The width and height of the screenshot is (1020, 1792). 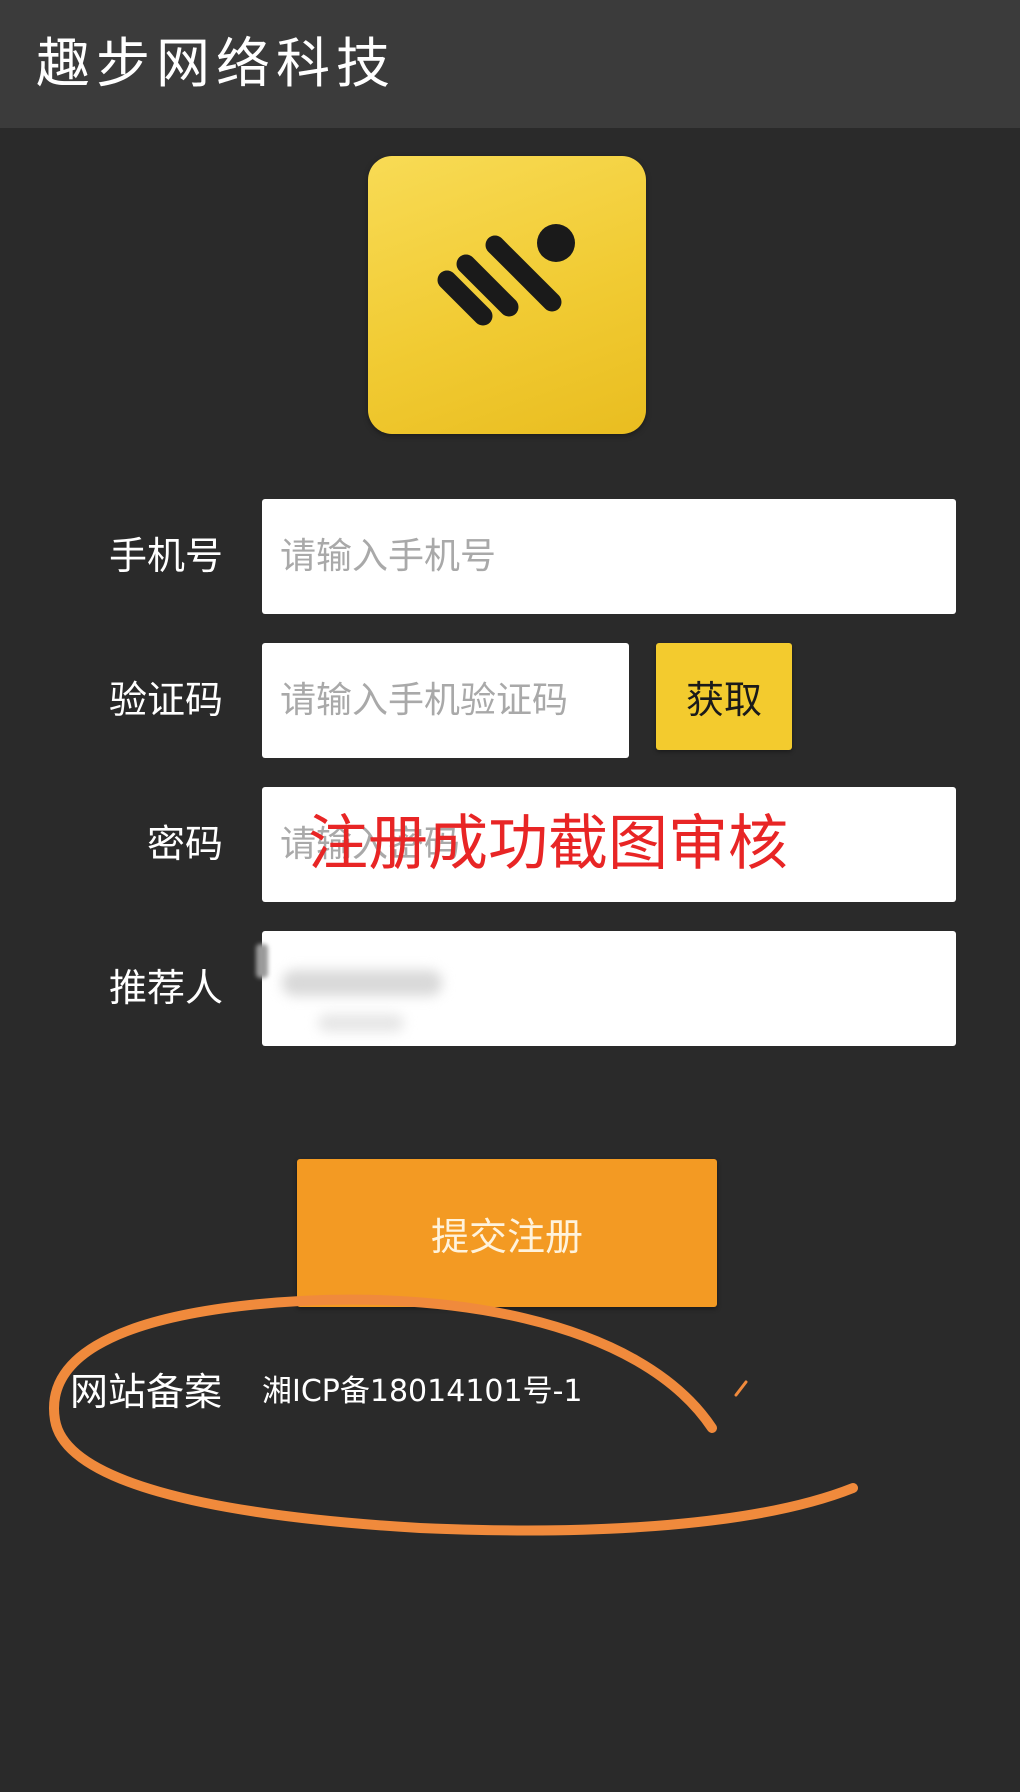 What do you see at coordinates (184, 844) in the screenshot?
I see `password-label: 密码` at bounding box center [184, 844].